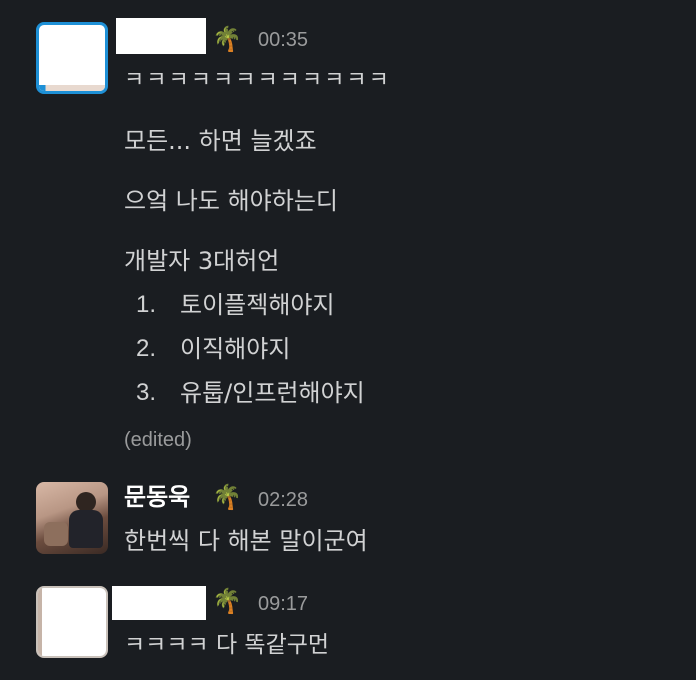  What do you see at coordinates (231, 201) in the screenshot?
I see `message-text: 으엌 나도 해야하는디` at bounding box center [231, 201].